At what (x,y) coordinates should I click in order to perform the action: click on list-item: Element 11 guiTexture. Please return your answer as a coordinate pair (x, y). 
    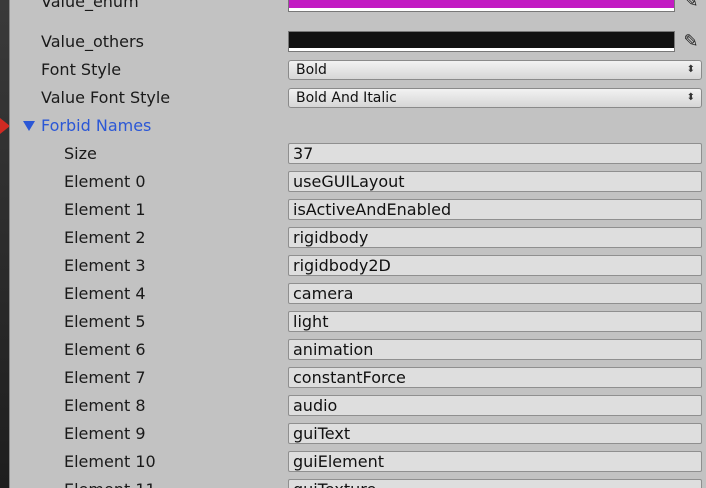
    Looking at the image, I should click on (358, 482).